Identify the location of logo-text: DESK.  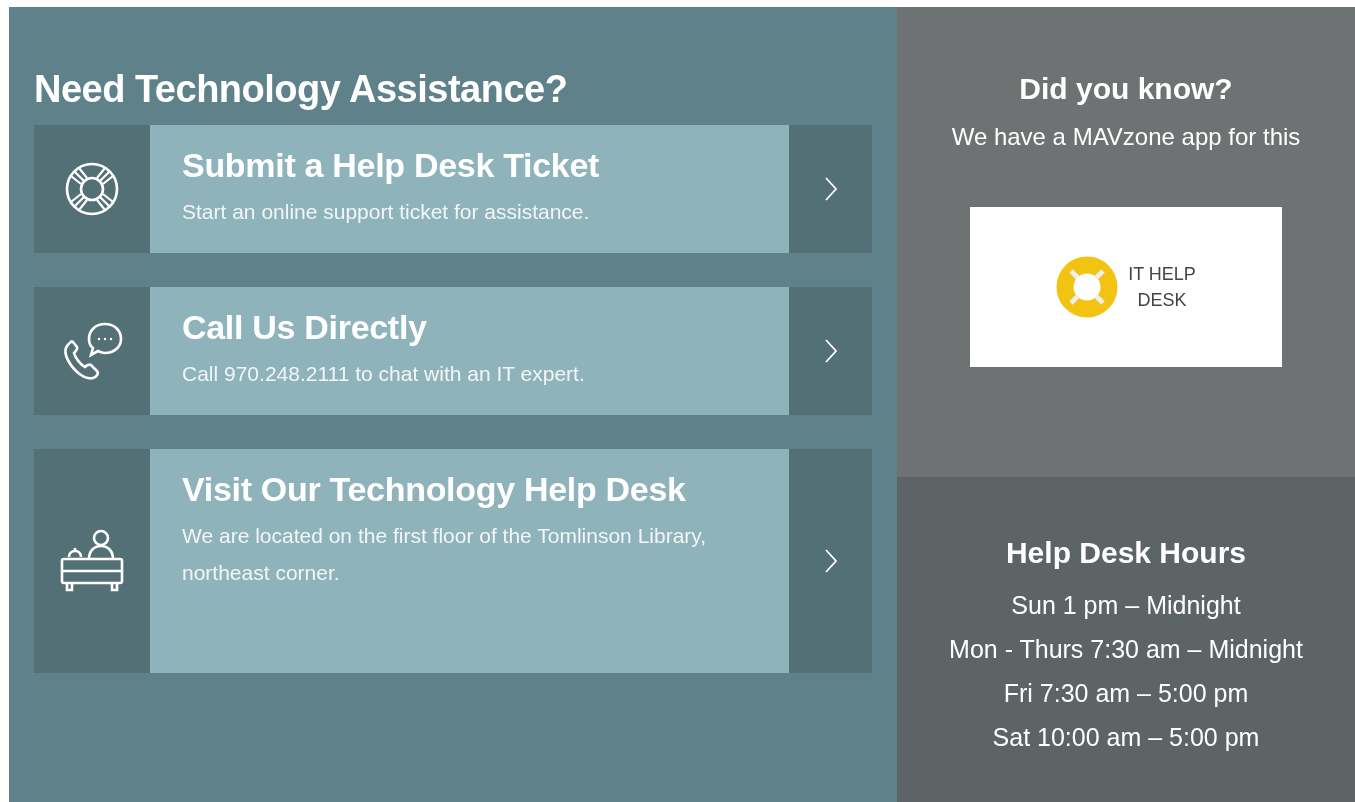
(1162, 300).